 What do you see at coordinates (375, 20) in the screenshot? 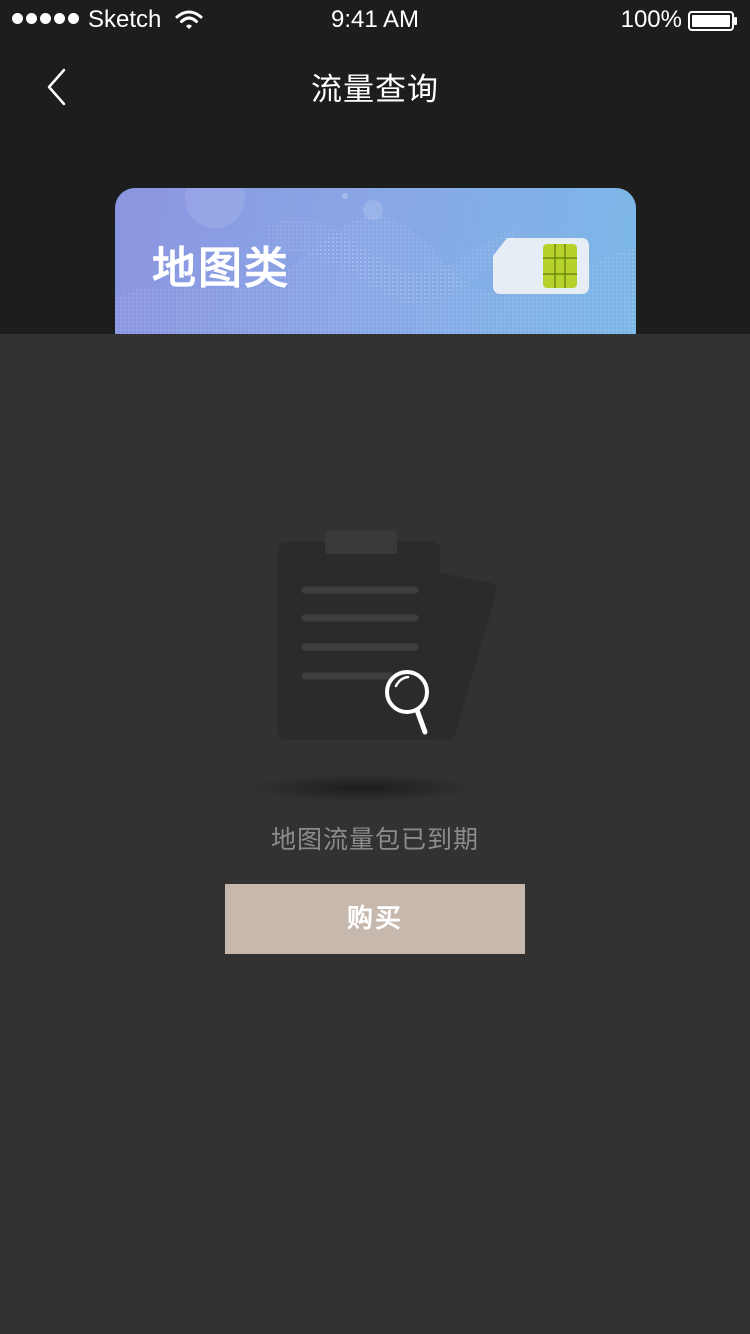
I see `status-bar: Sketch 9:41 AM 100%` at bounding box center [375, 20].